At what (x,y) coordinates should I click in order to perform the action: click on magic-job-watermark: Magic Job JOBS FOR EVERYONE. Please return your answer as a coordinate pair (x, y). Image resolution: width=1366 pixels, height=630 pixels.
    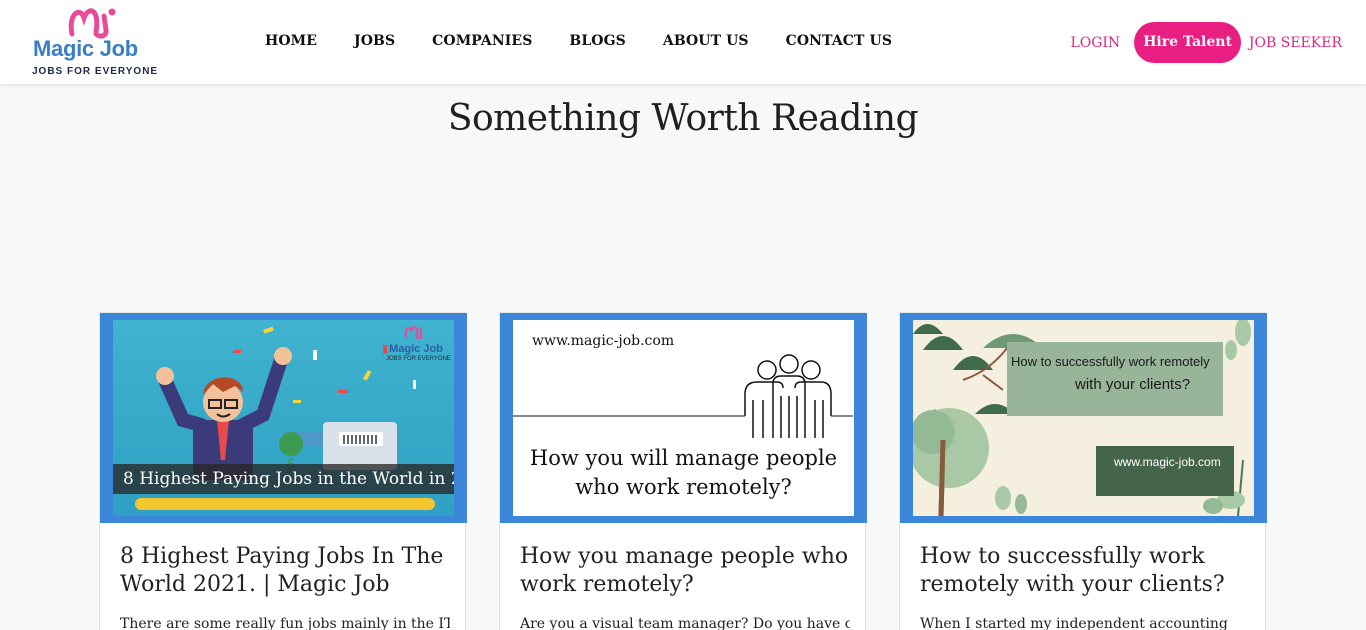
    Looking at the image, I should click on (418, 343).